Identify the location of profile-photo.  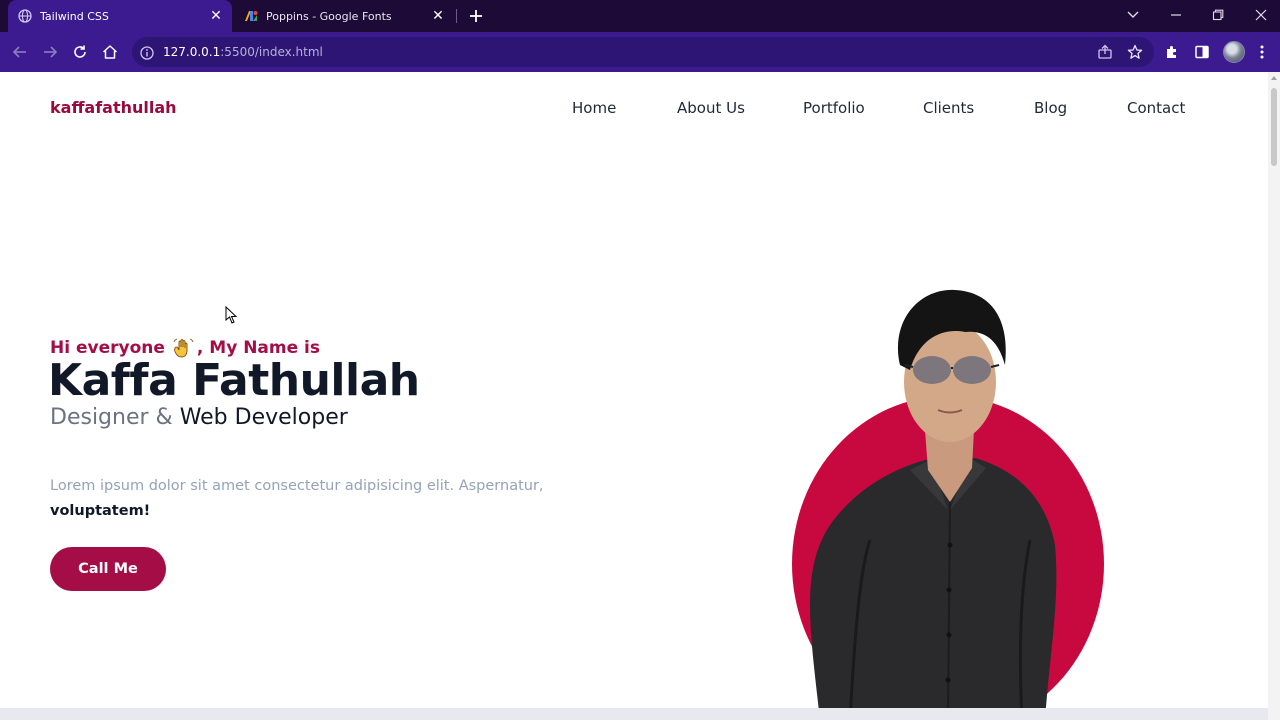
(948, 504).